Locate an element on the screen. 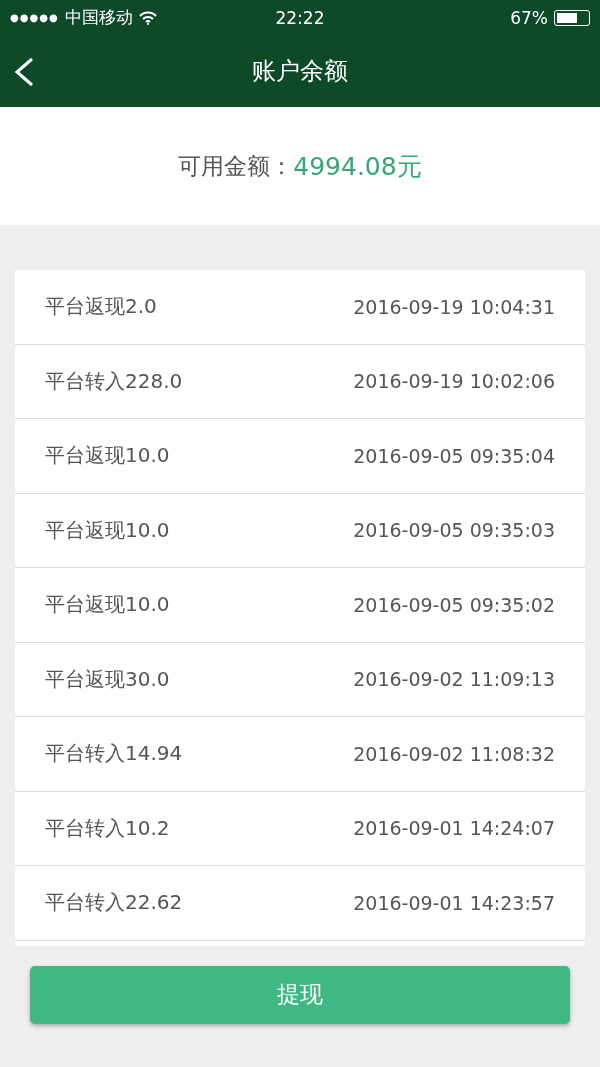 This screenshot has height=1067, width=600. record-time: 2016-09-05 09:35:04 is located at coordinates (454, 455).